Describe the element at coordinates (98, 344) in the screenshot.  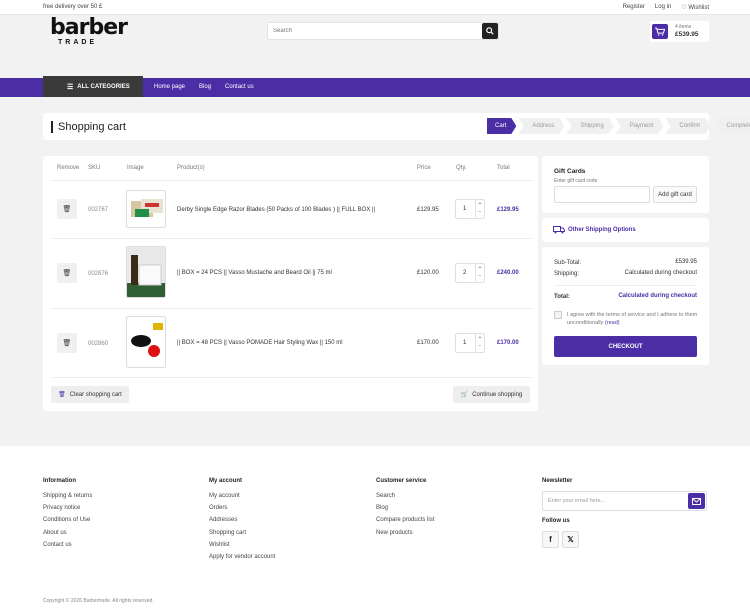
I see `row-sku: 002860` at that location.